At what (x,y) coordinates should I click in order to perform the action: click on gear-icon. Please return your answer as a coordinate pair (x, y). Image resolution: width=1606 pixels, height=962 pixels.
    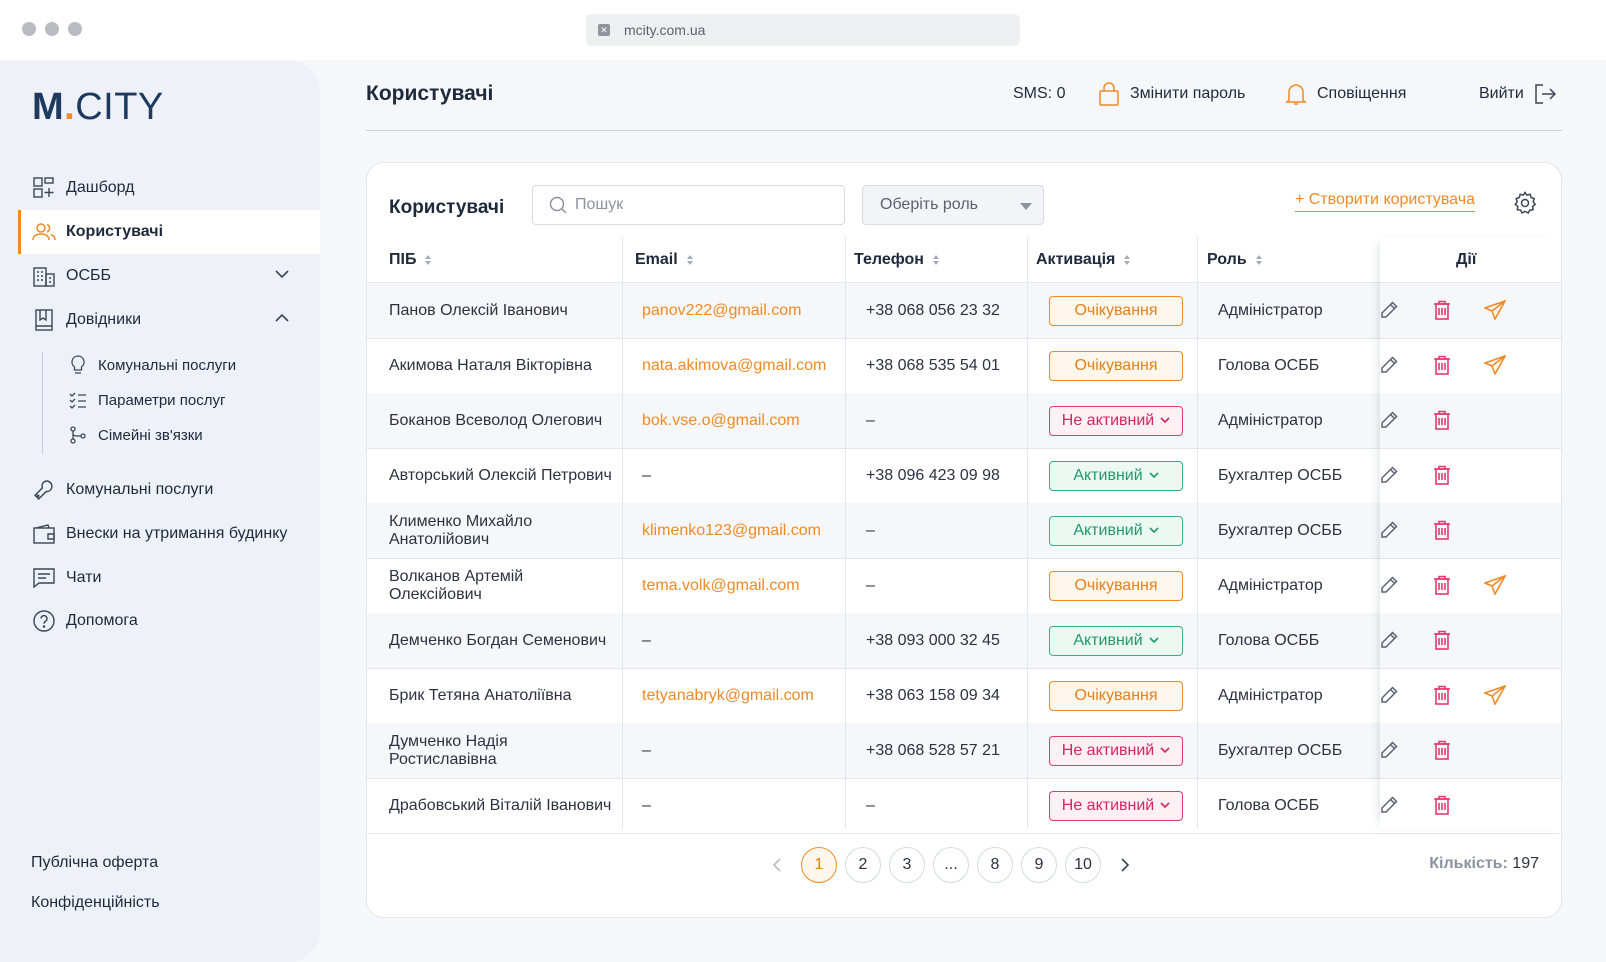
    Looking at the image, I should click on (1525, 205).